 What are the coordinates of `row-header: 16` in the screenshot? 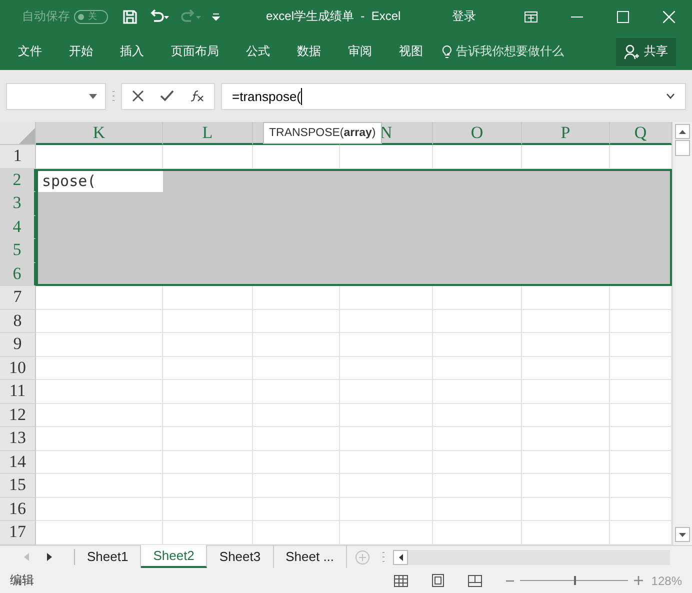 It's located at (18, 509).